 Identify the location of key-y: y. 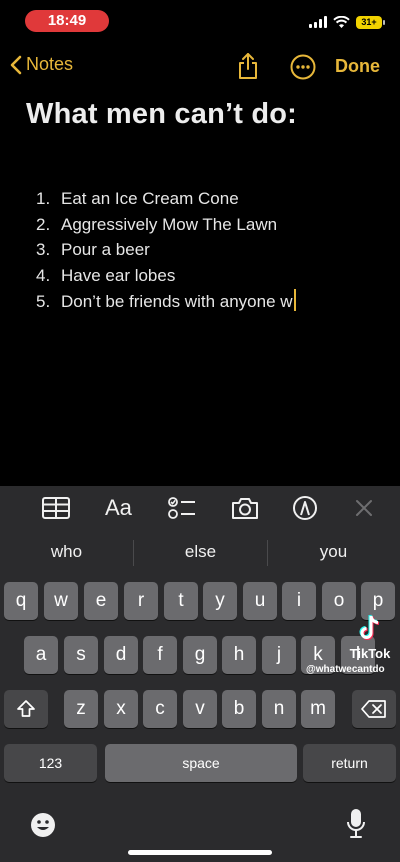
(220, 601).